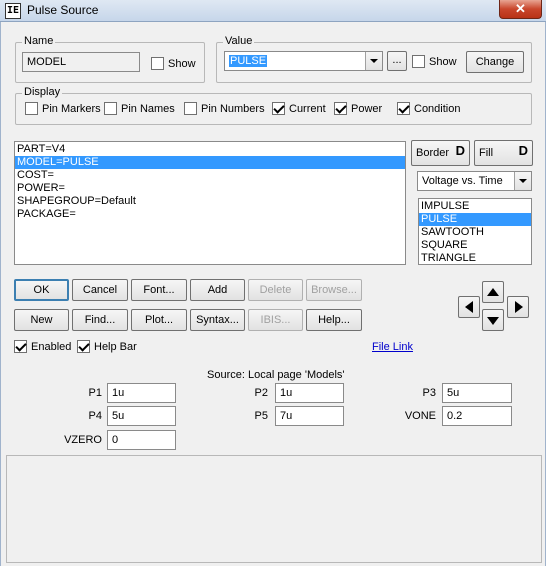  I want to click on arrow-up-icon, so click(493, 292).